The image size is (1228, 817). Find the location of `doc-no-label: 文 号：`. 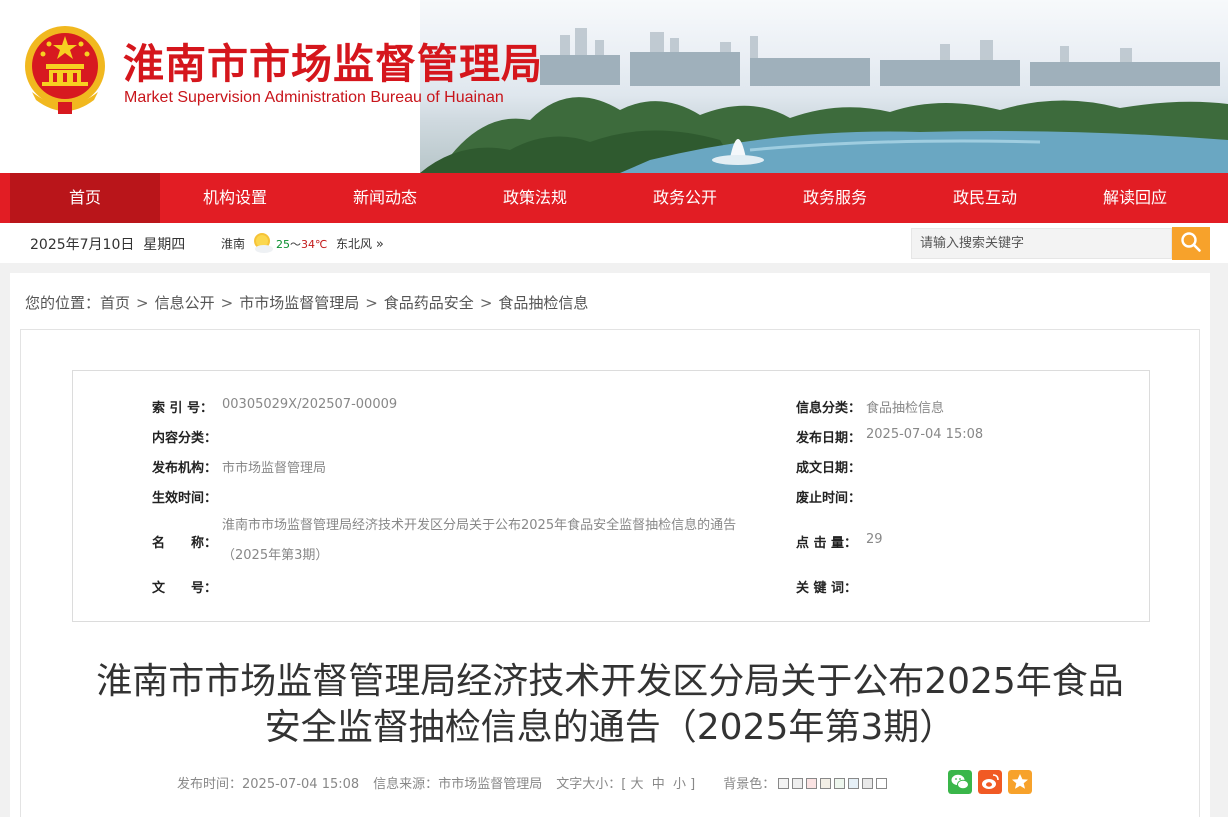

doc-no-label: 文 号： is located at coordinates (185, 588).